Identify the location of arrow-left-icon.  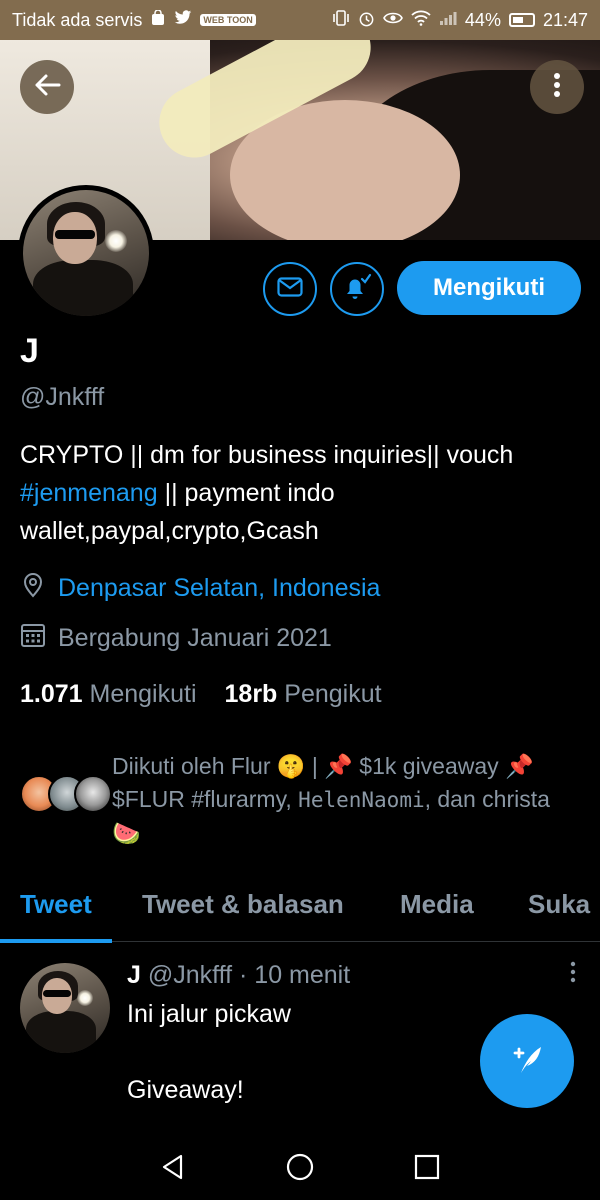
(47, 87).